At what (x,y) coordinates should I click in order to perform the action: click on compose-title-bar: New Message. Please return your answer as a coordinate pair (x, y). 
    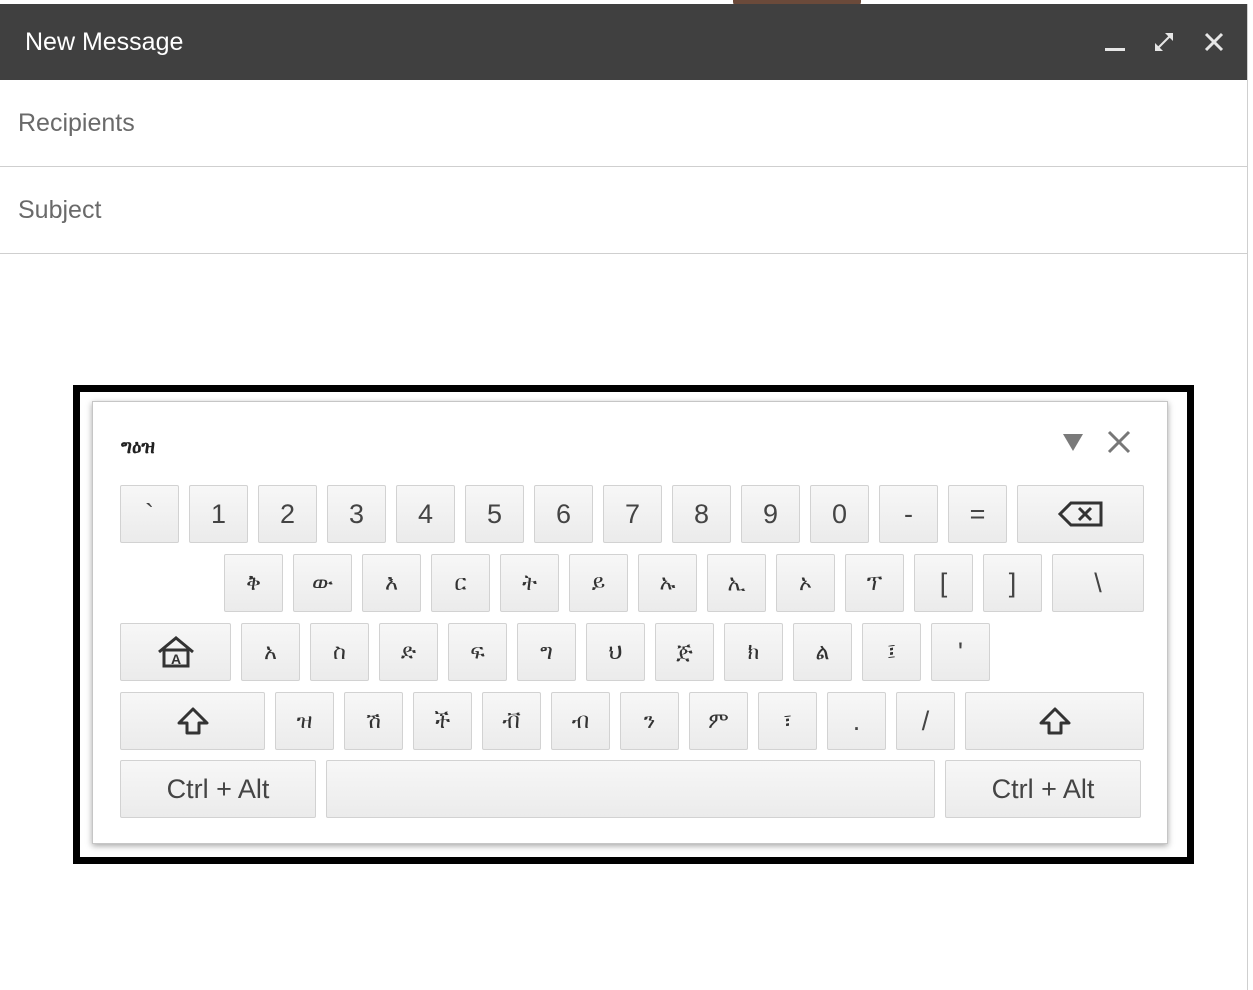
    Looking at the image, I should click on (623, 42).